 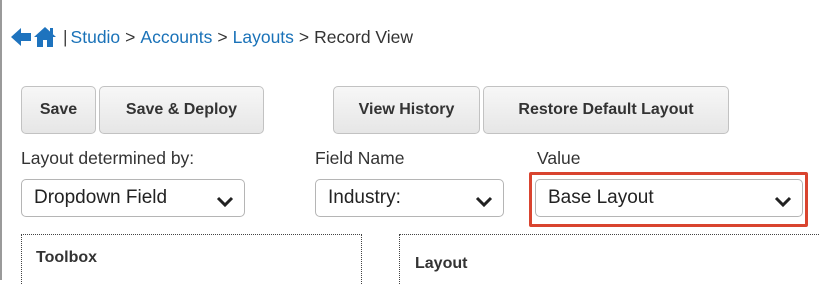 I want to click on breadcrumb-link-layouts: Layouts, so click(x=263, y=37).